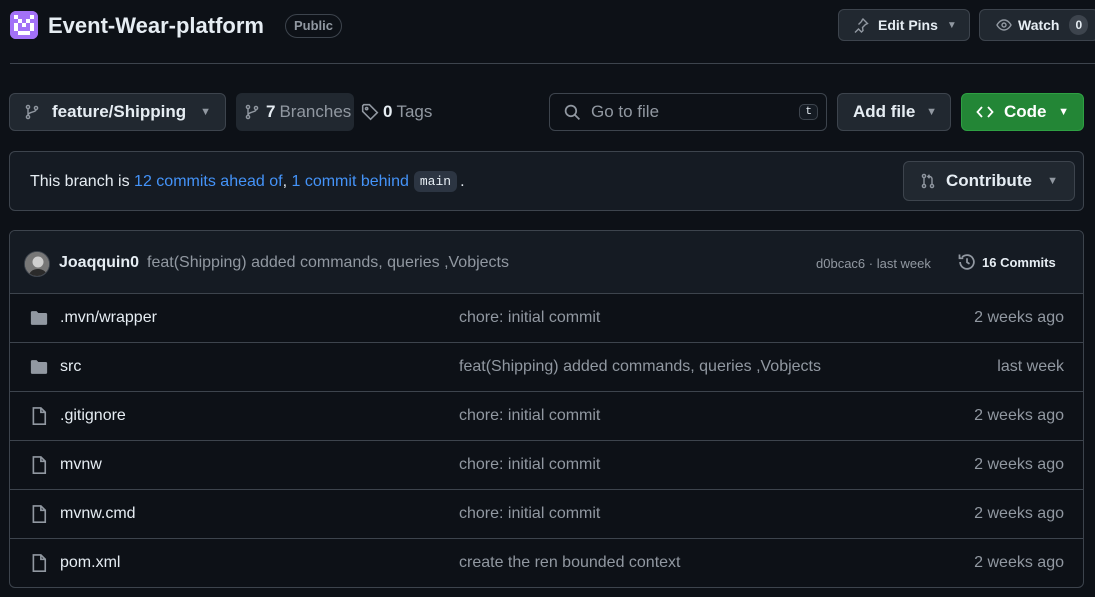 The width and height of the screenshot is (1095, 597). I want to click on commits-behind-link: 1 commit behind, so click(349, 182).